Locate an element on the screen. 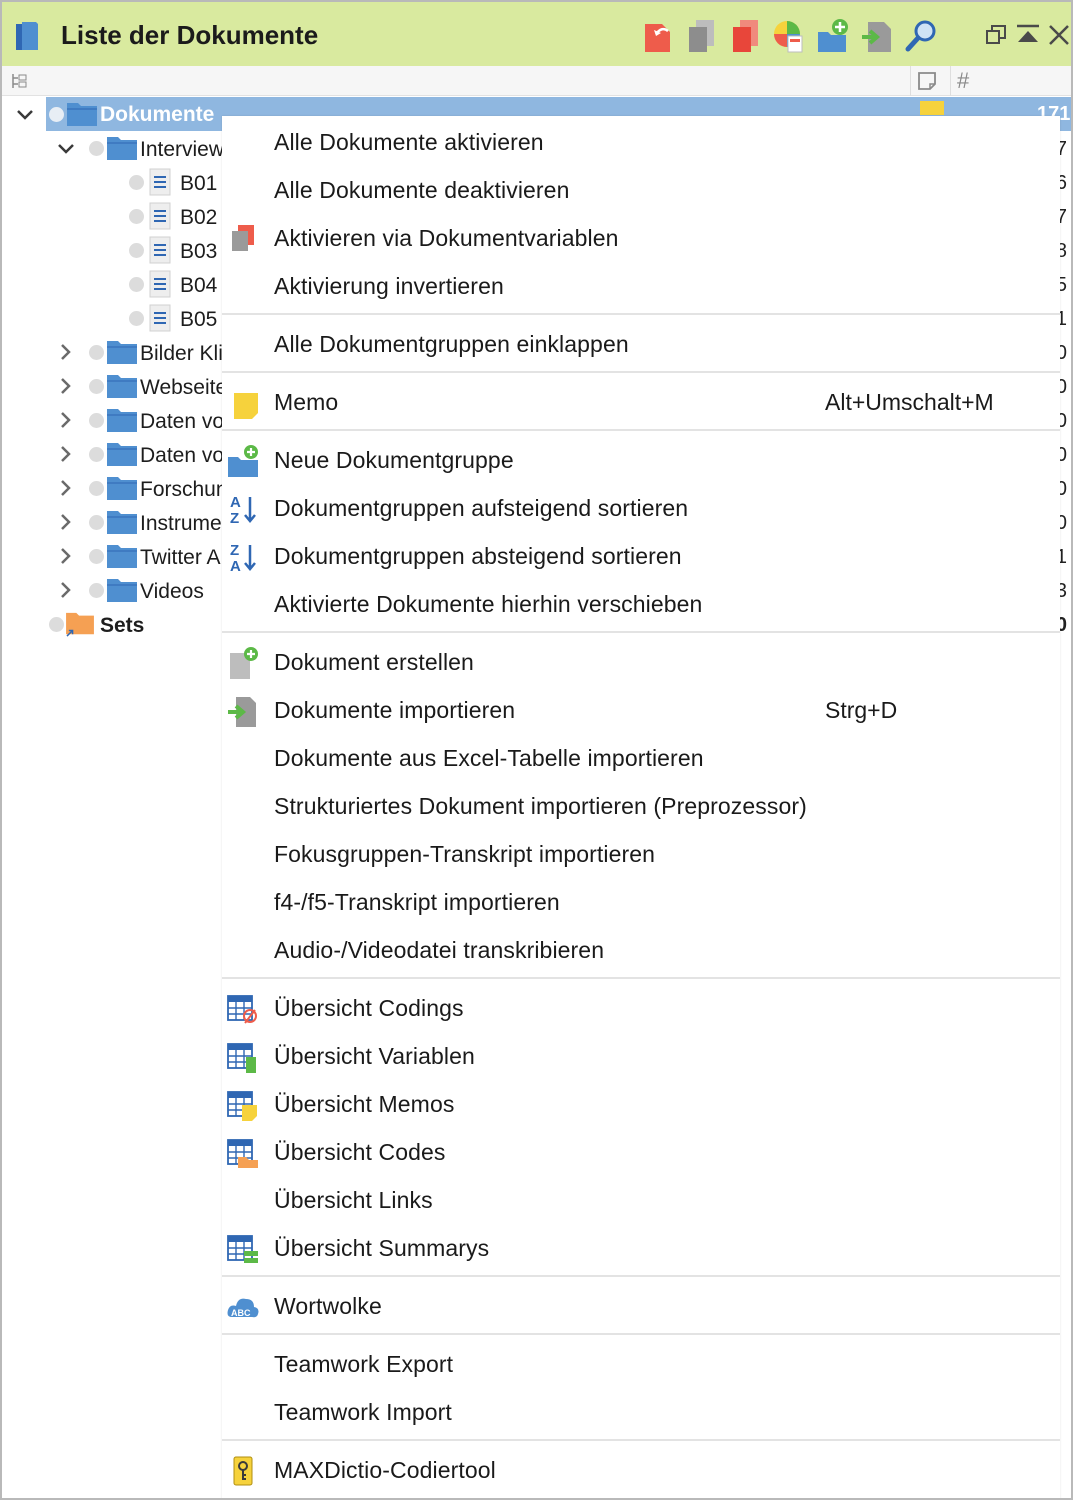 The width and height of the screenshot is (1073, 1500). menu-item-label: Dokumente importieren is located at coordinates (395, 710).